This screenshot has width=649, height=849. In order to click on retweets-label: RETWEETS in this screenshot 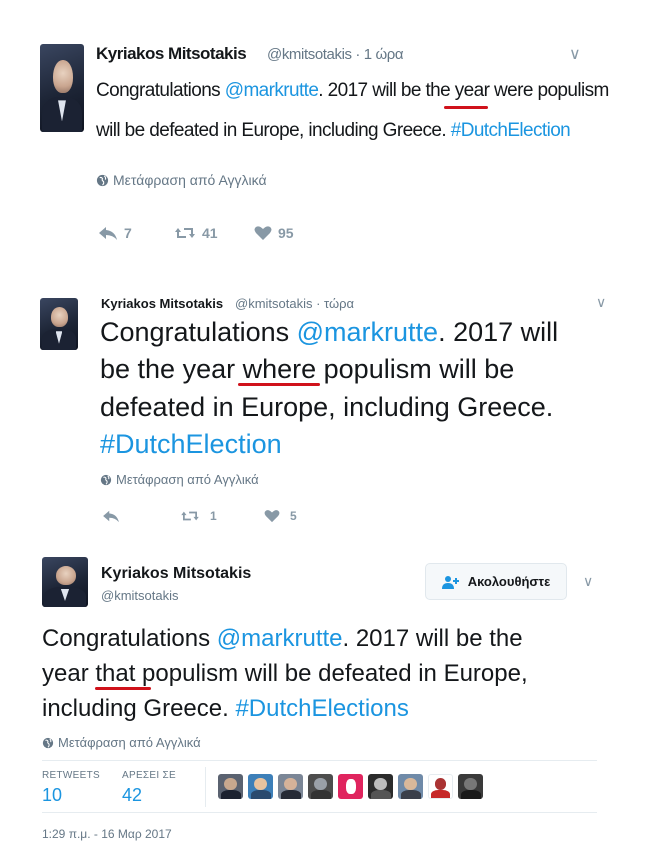, I will do `click(71, 775)`.